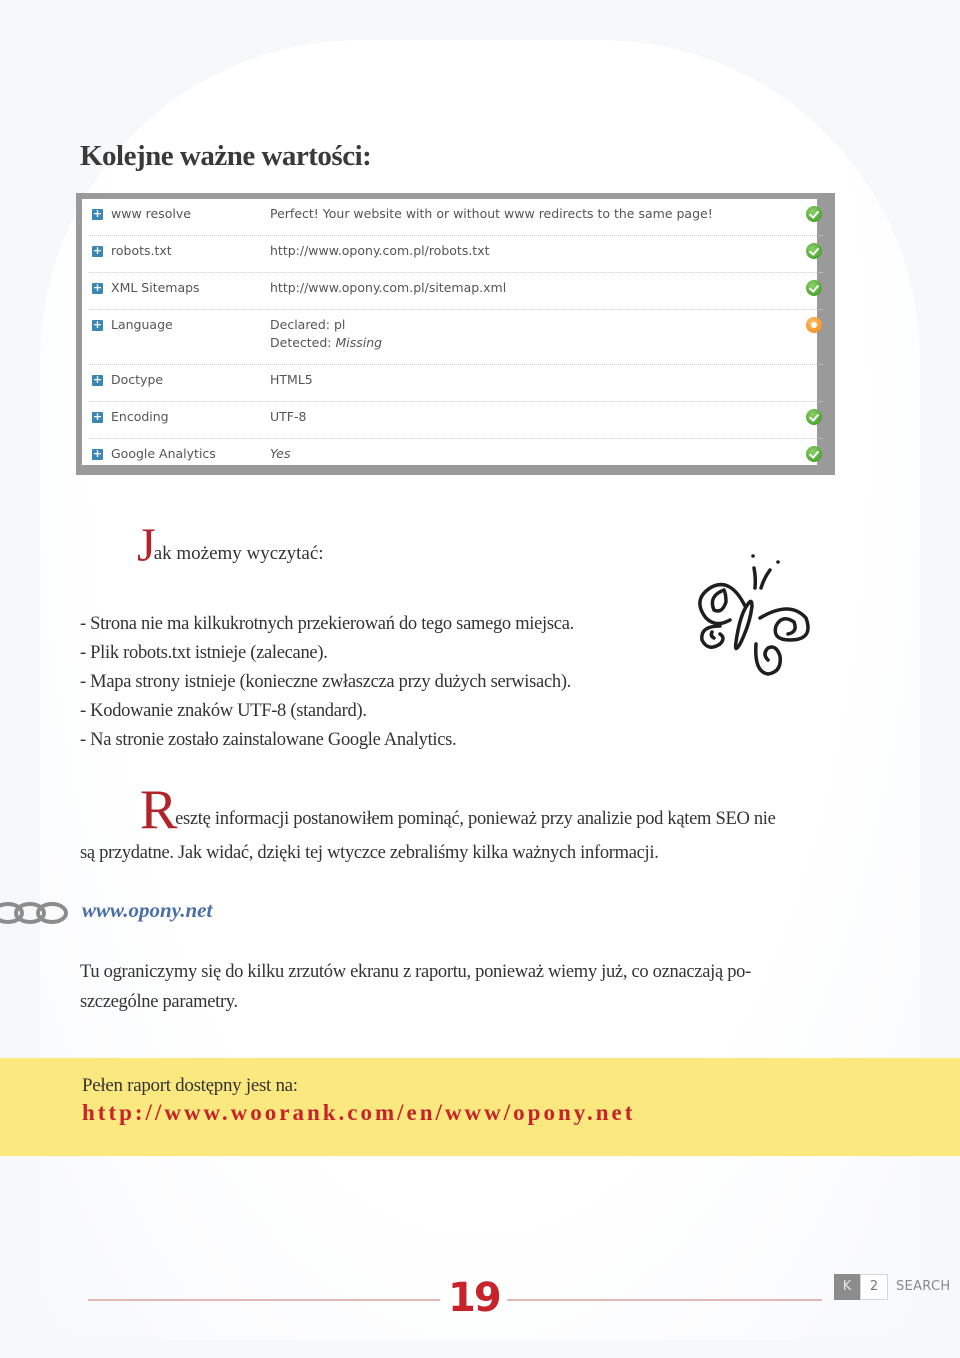 Image resolution: width=960 pixels, height=1358 pixels. What do you see at coordinates (874, 1287) in the screenshot?
I see `pager-page-button: 2` at bounding box center [874, 1287].